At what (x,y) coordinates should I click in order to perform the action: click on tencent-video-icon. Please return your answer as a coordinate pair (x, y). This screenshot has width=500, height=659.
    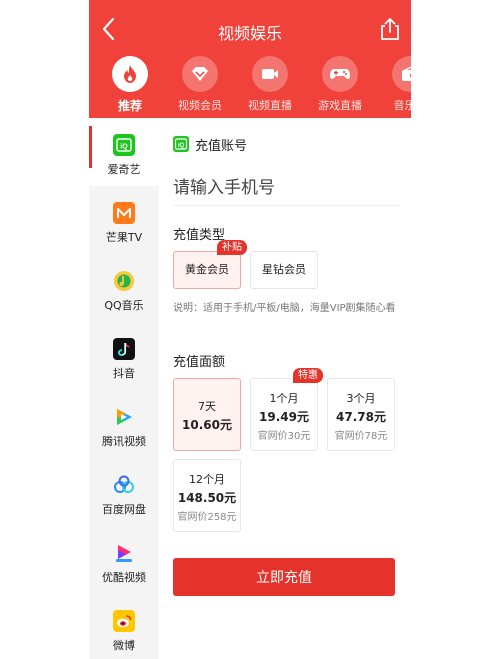
    Looking at the image, I should click on (124, 417).